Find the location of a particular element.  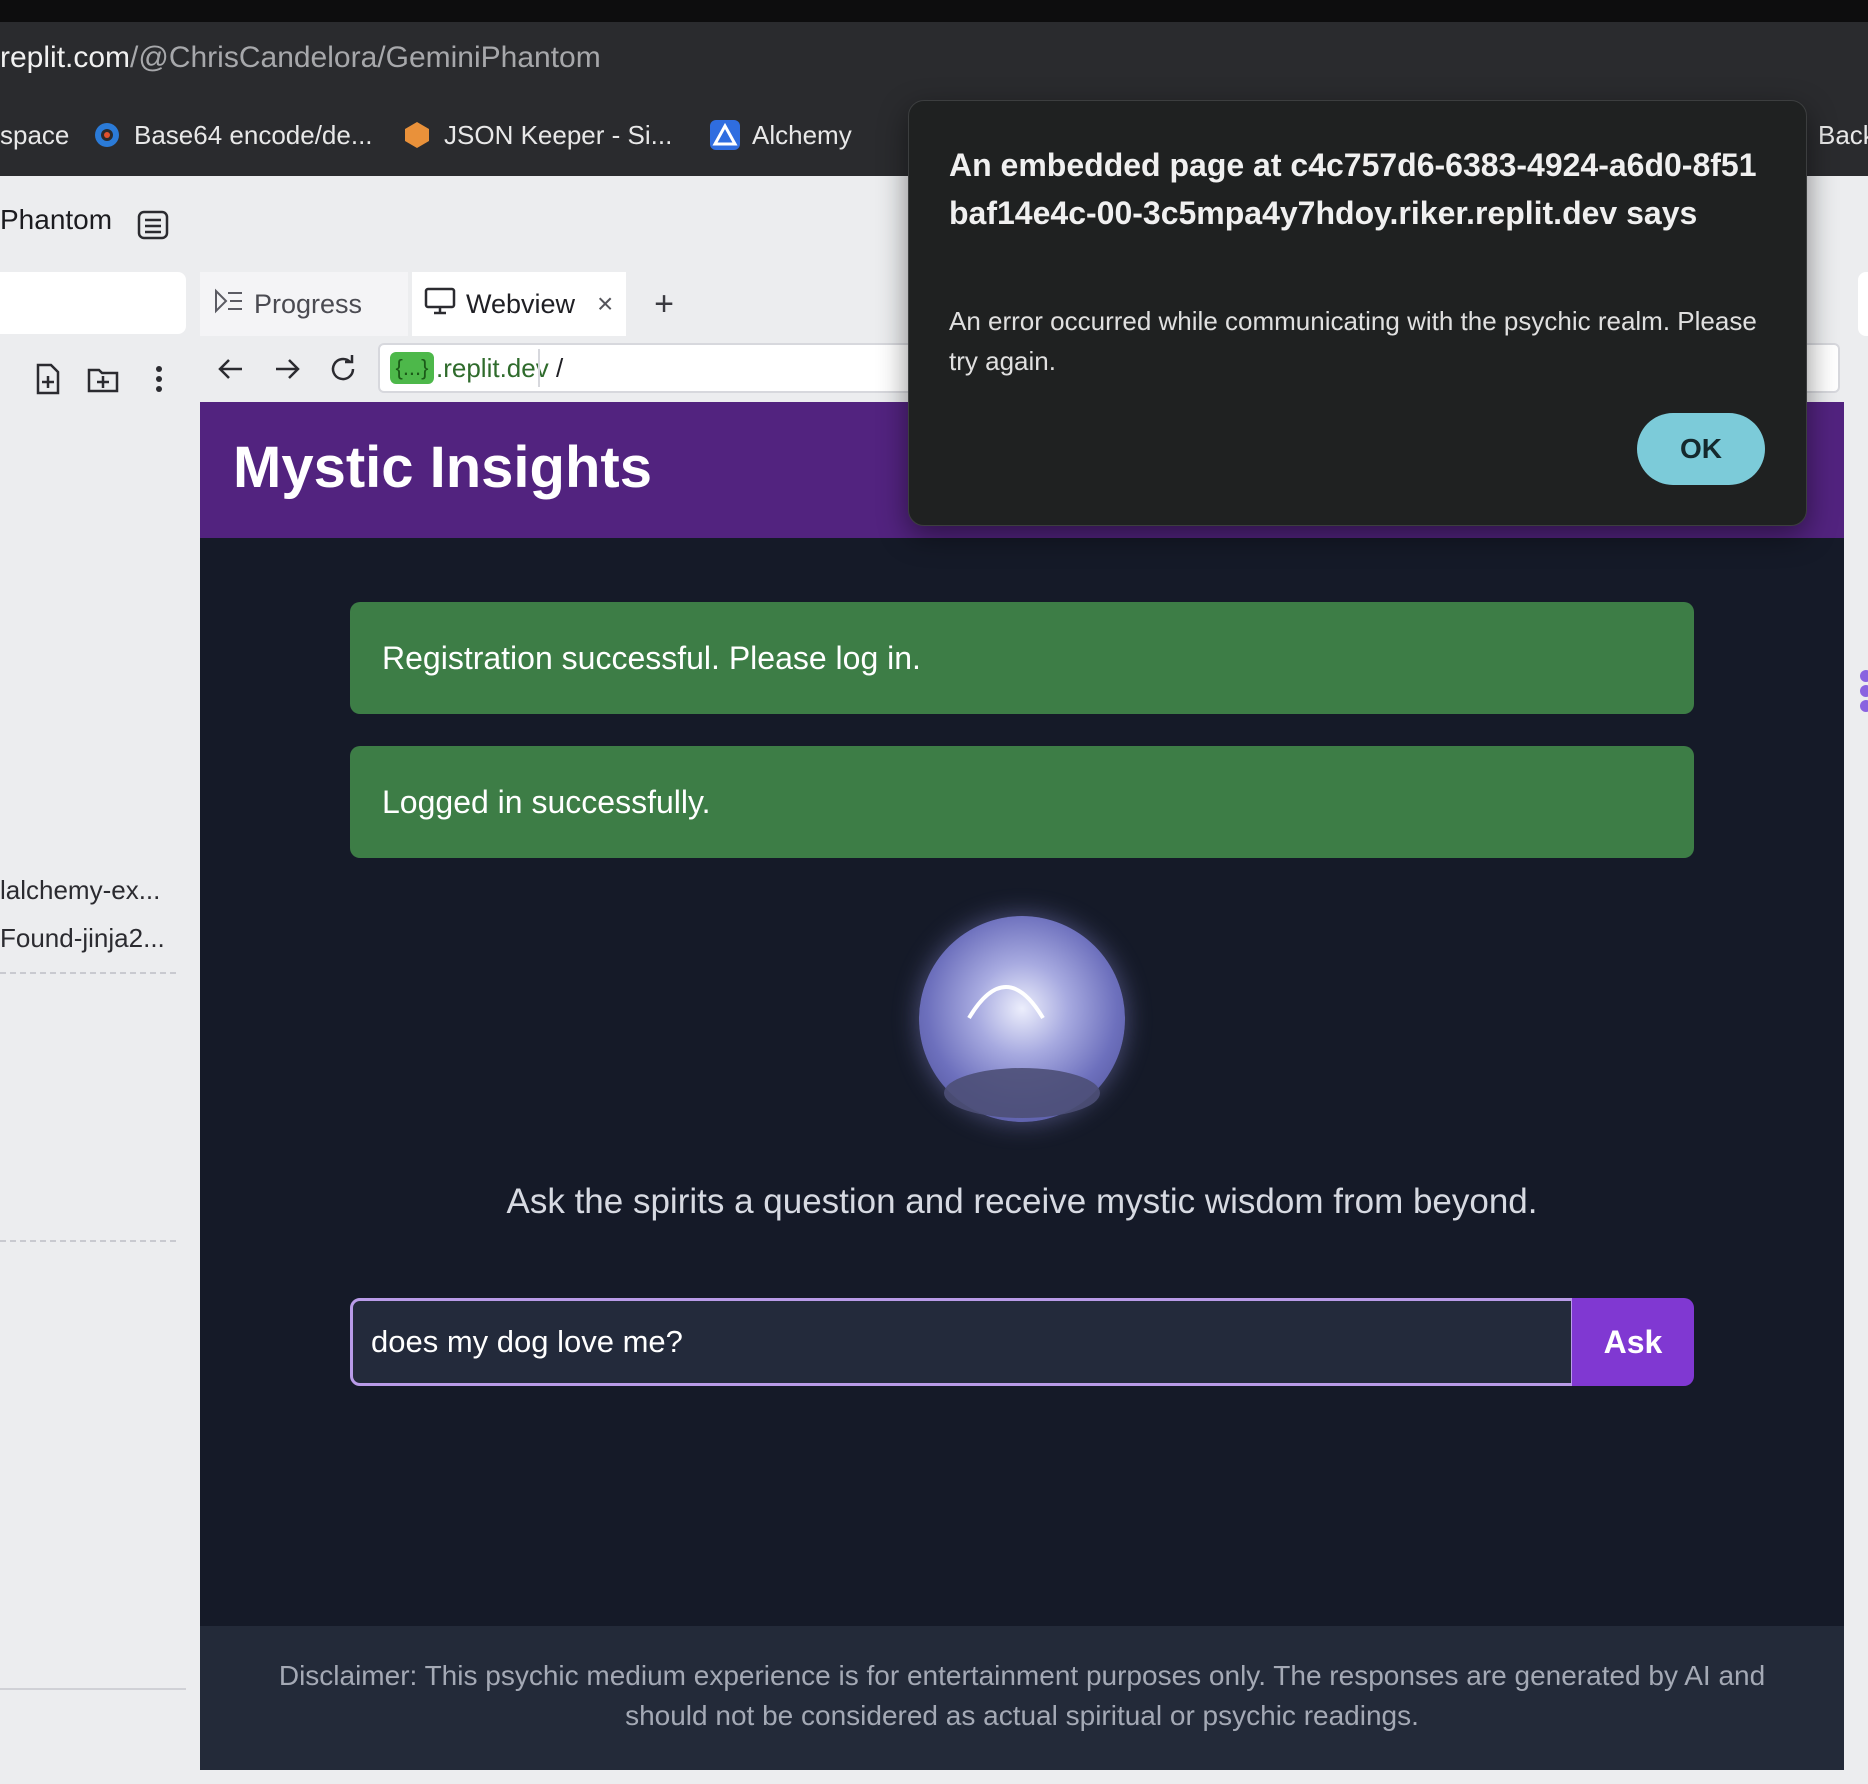

monitor-icon is located at coordinates (440, 304).